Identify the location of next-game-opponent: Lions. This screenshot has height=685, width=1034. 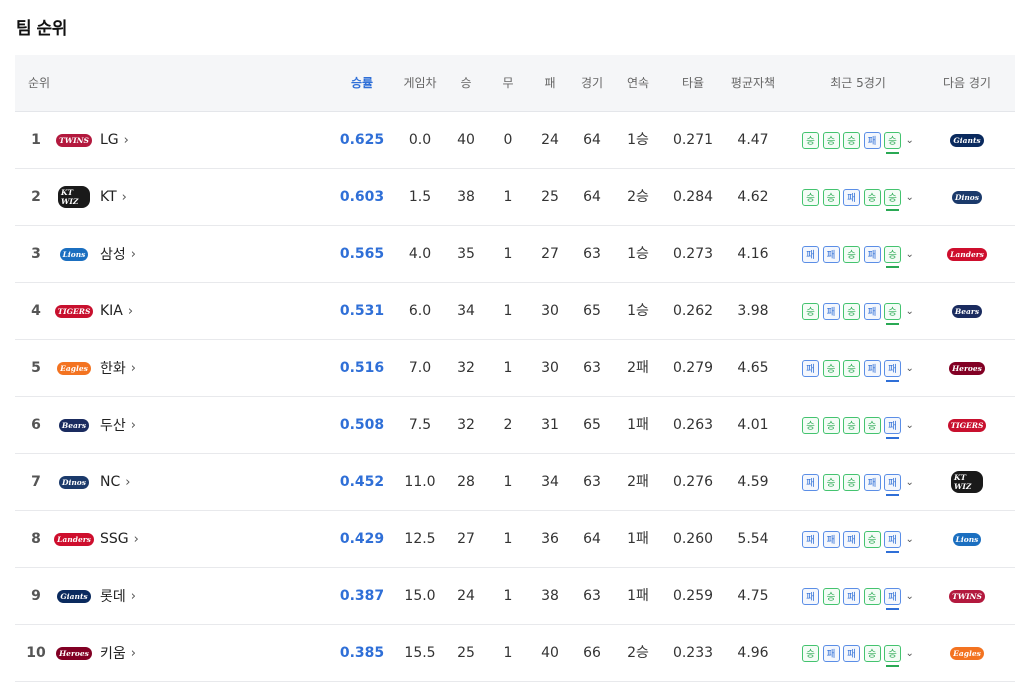
(967, 539).